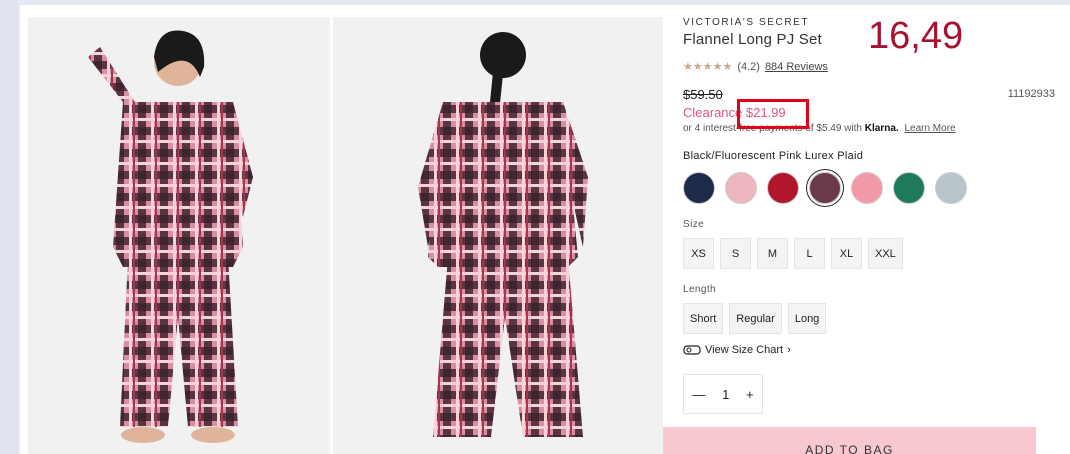 This screenshot has height=454, width=1070. Describe the element at coordinates (773, 156) in the screenshot. I see `selected-color-name: Black/Fluorescent Pink Lurex Plaid` at that location.